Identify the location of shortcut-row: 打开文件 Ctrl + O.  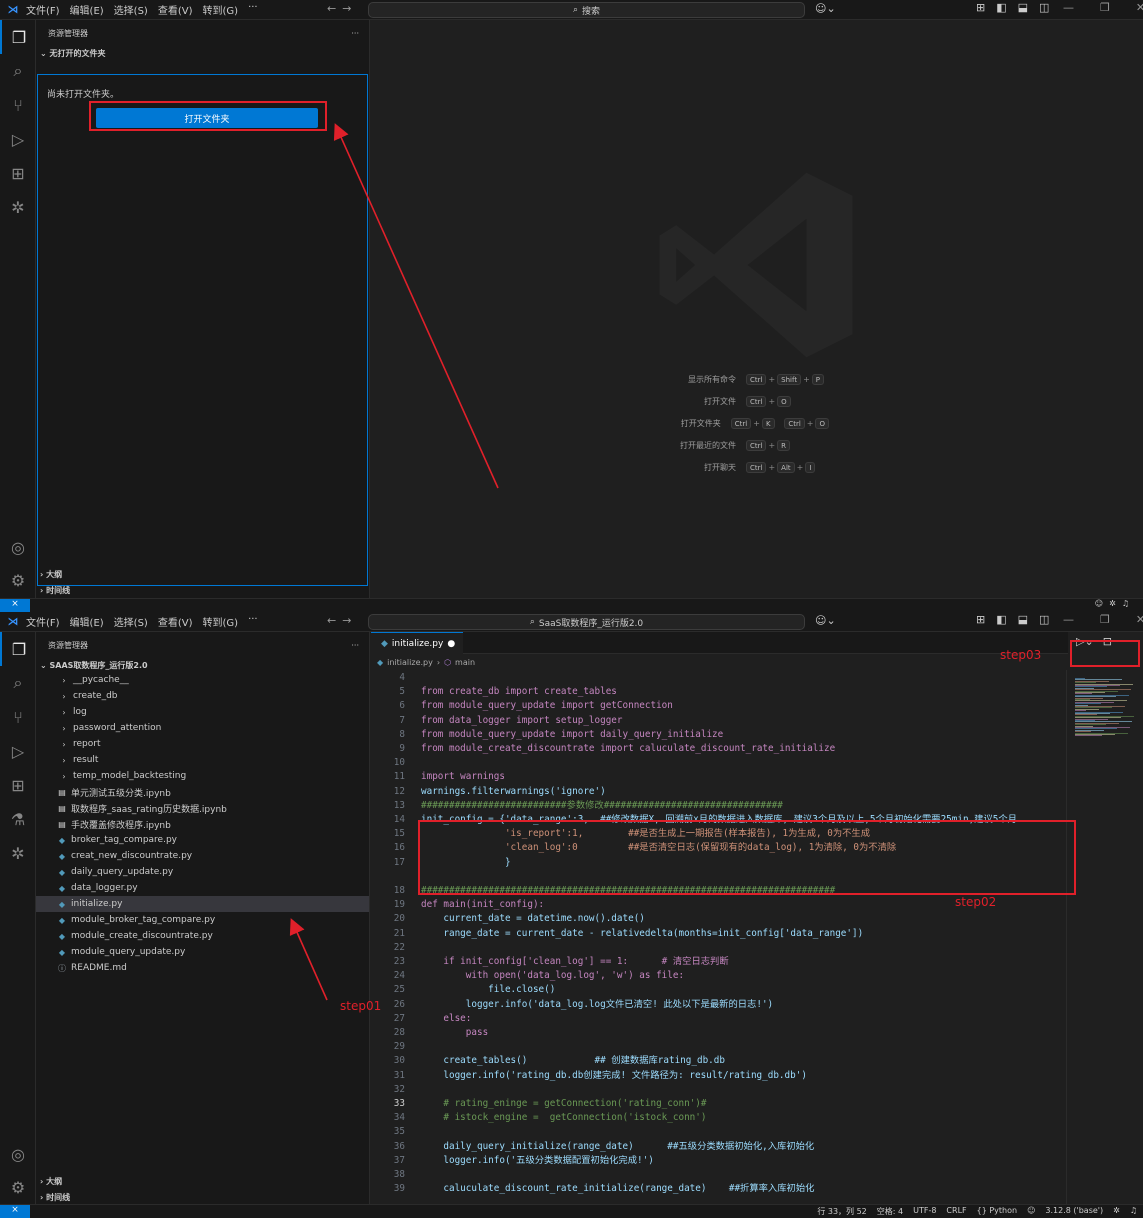
(601, 401).